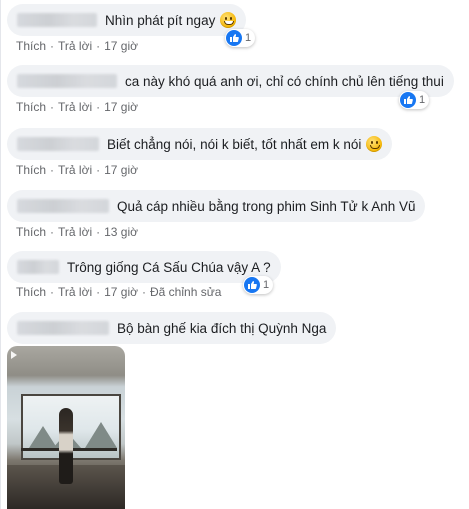 The height and width of the screenshot is (509, 469). I want to click on comment-text: Bộ bàn ghế kia đích thị Quỳnh Nga, so click(222, 328).